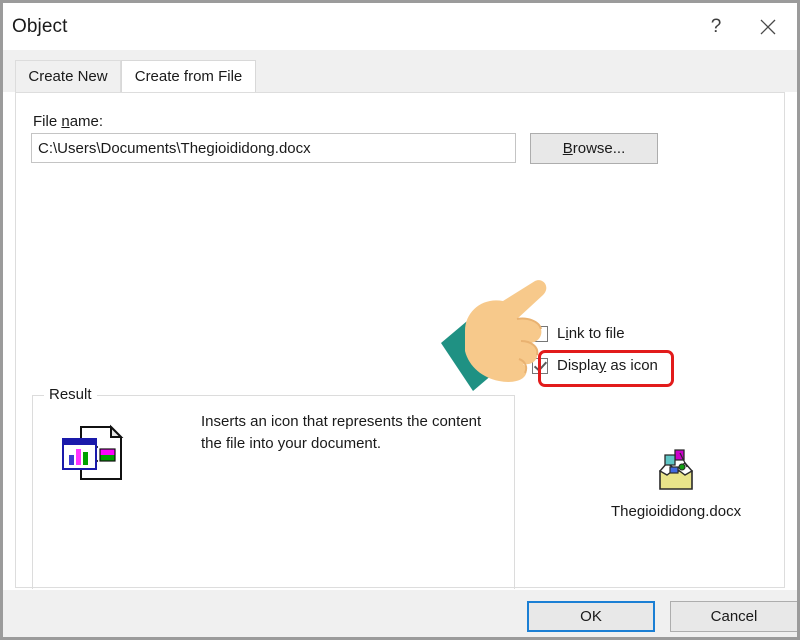 This screenshot has height=640, width=800. Describe the element at coordinates (40, 26) in the screenshot. I see `dialog-title: Object` at that location.